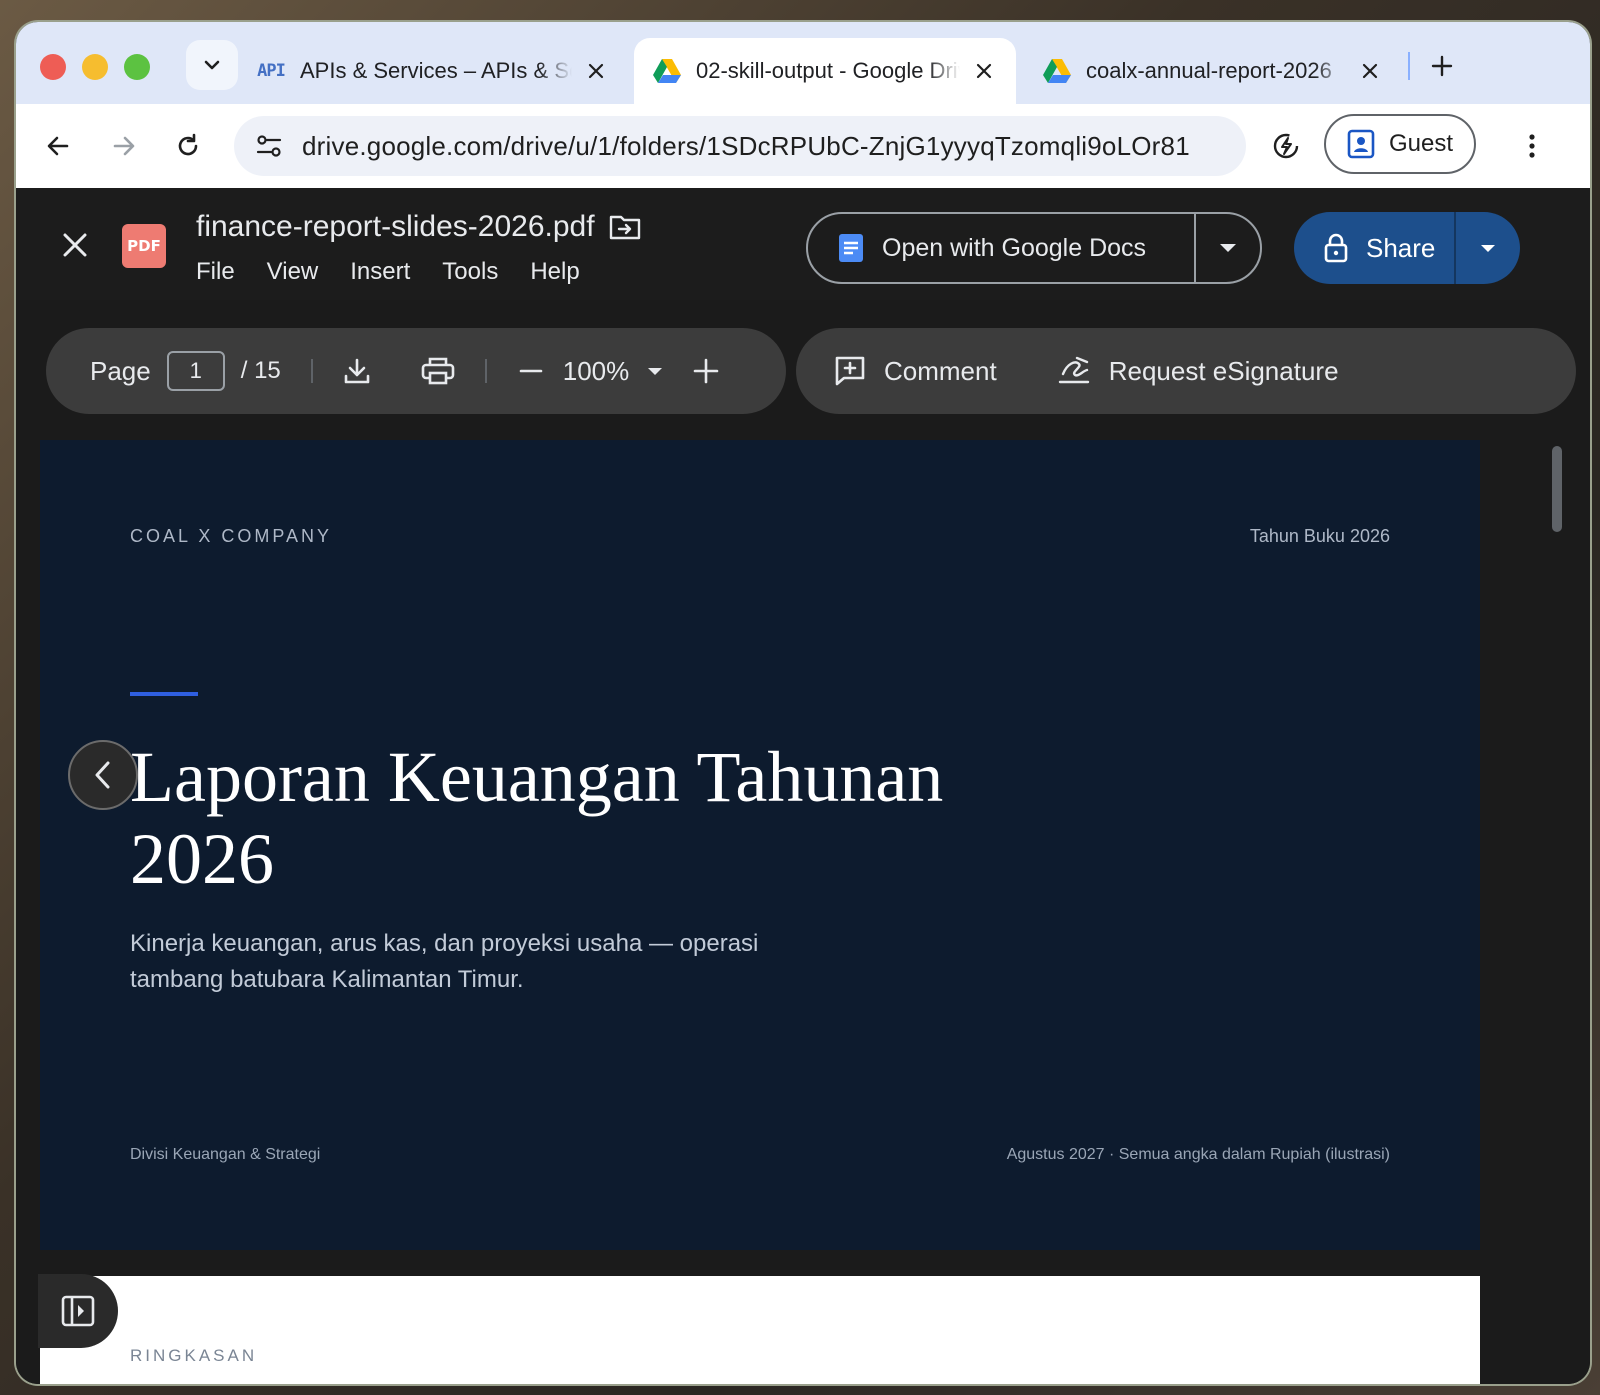 This screenshot has width=1600, height=1395. I want to click on share-dropdown-button, so click(1488, 248).